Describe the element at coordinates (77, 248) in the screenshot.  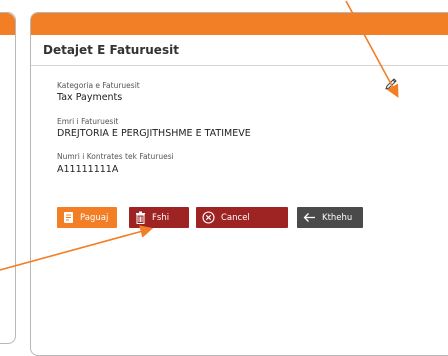
I see `annotation-arrow-delete` at that location.